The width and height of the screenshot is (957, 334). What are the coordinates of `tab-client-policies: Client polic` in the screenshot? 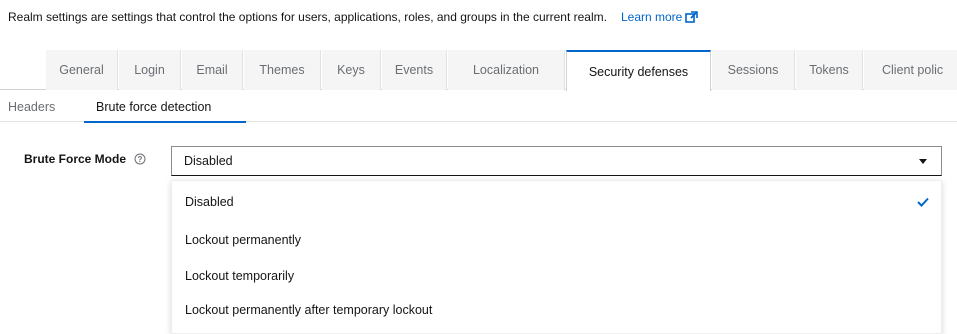 It's located at (910, 70).